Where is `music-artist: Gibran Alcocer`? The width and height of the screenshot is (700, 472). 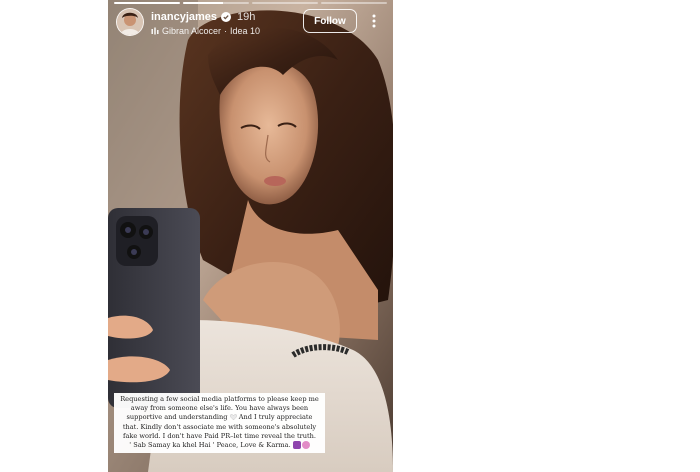 music-artist: Gibran Alcocer is located at coordinates (192, 31).